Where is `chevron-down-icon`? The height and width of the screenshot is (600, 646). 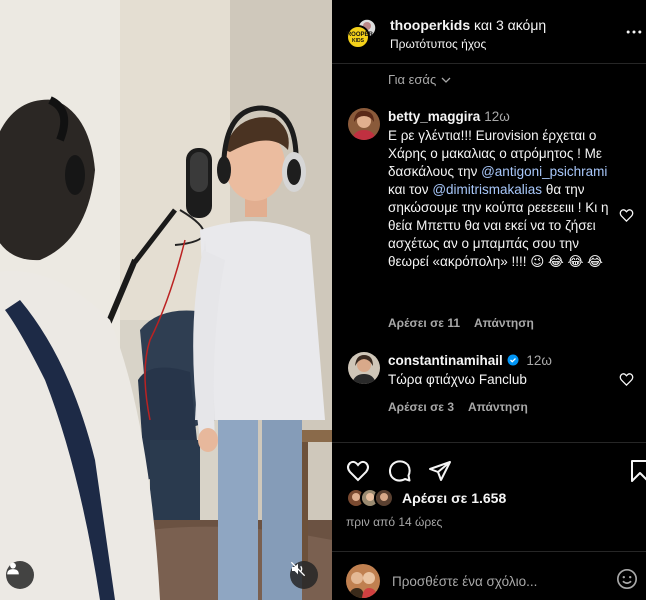 chevron-down-icon is located at coordinates (446, 80).